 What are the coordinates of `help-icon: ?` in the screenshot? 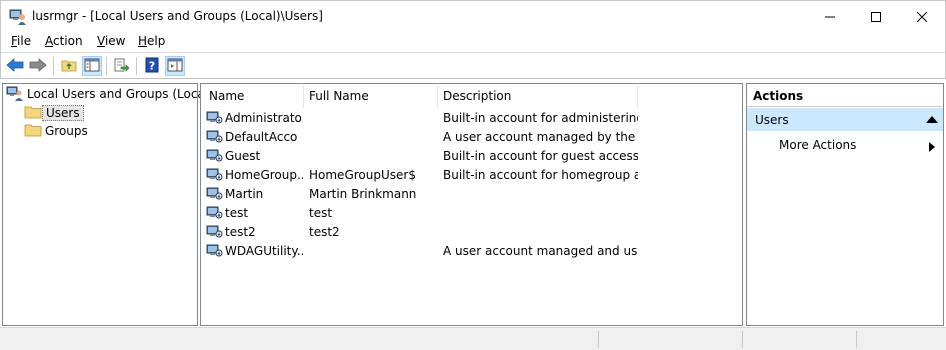 It's located at (152, 66).